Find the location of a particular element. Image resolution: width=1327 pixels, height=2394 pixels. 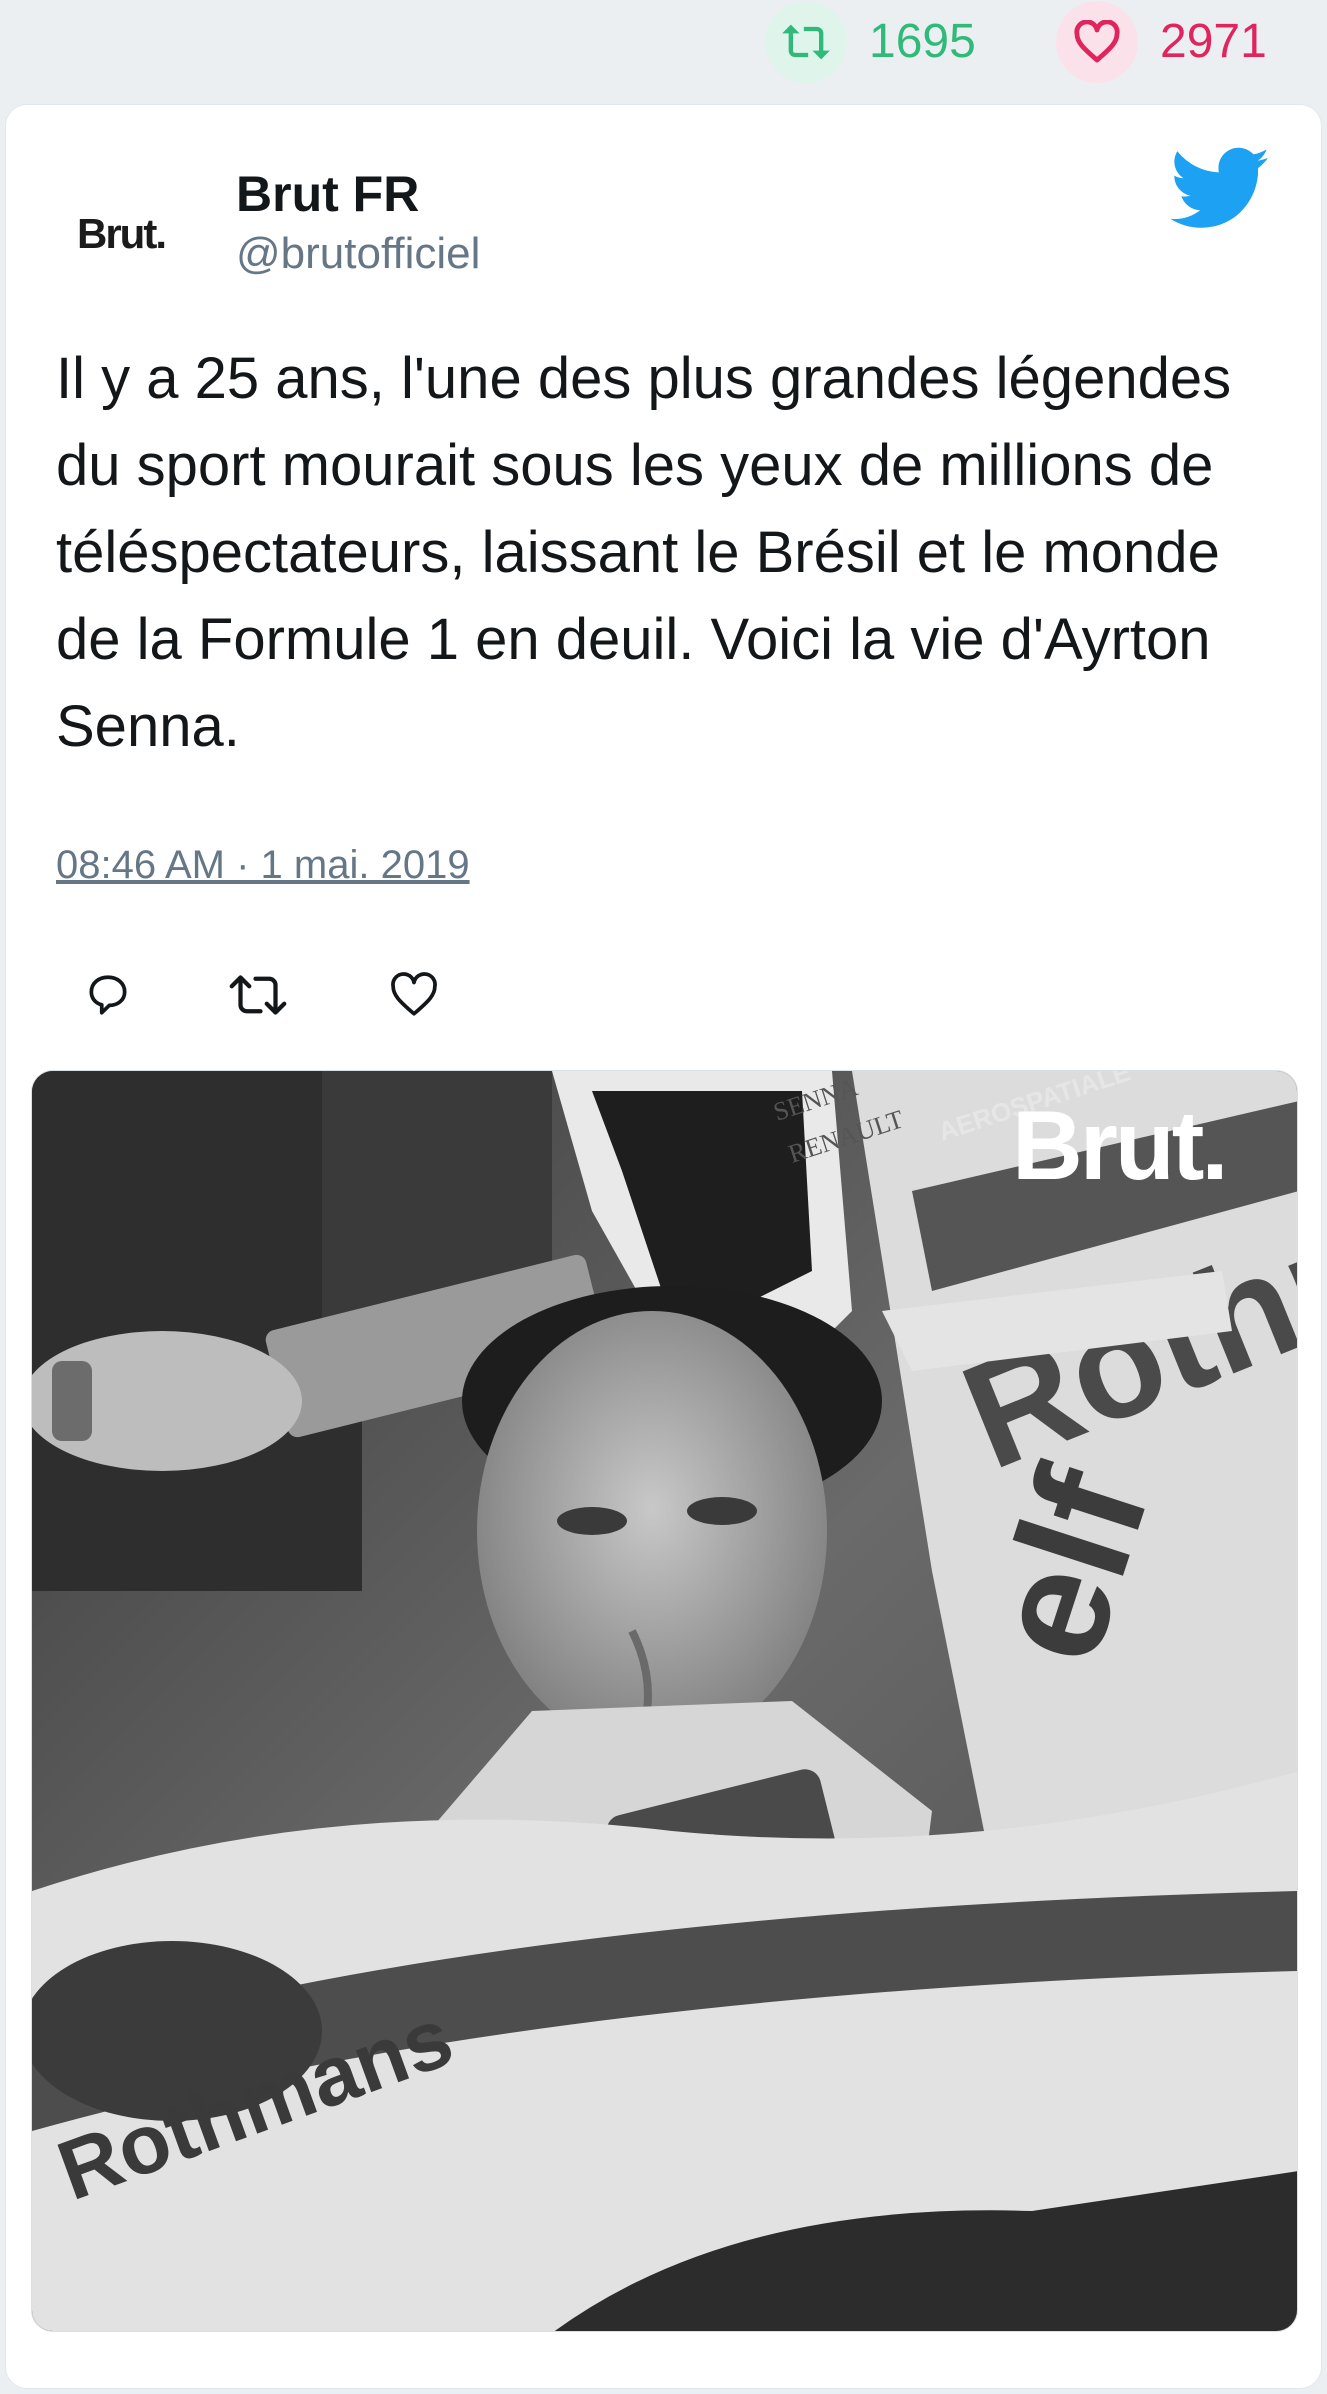

avatar-logo-text: Brut. is located at coordinates (122, 233).